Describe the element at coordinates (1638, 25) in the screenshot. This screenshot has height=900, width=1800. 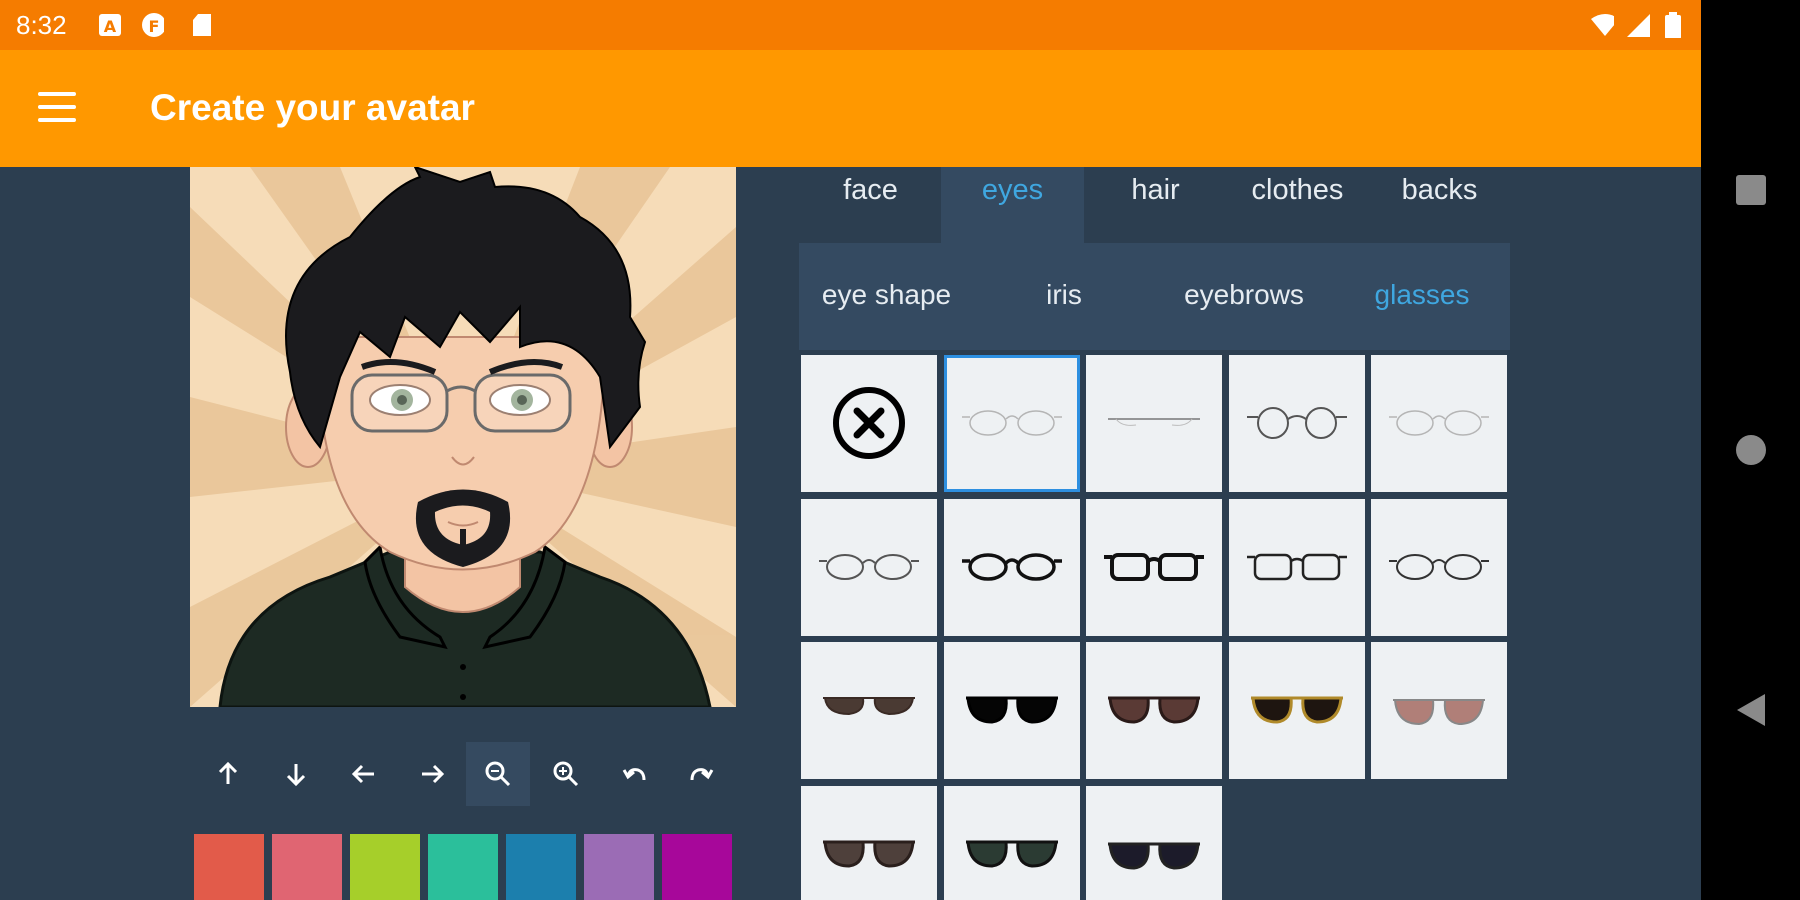
I see `cellular-signal-icon` at that location.